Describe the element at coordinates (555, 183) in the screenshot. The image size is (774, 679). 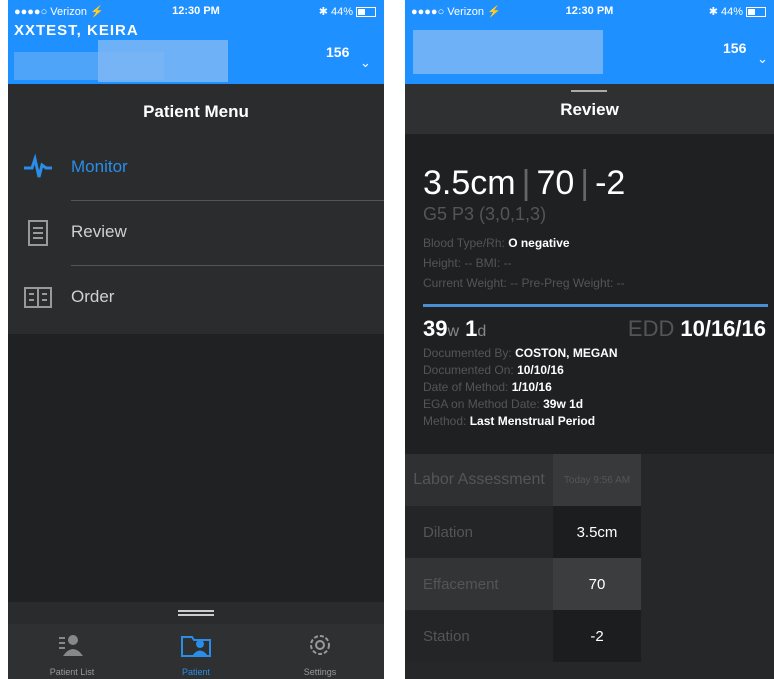
I see `summary-effacement: 70` at that location.